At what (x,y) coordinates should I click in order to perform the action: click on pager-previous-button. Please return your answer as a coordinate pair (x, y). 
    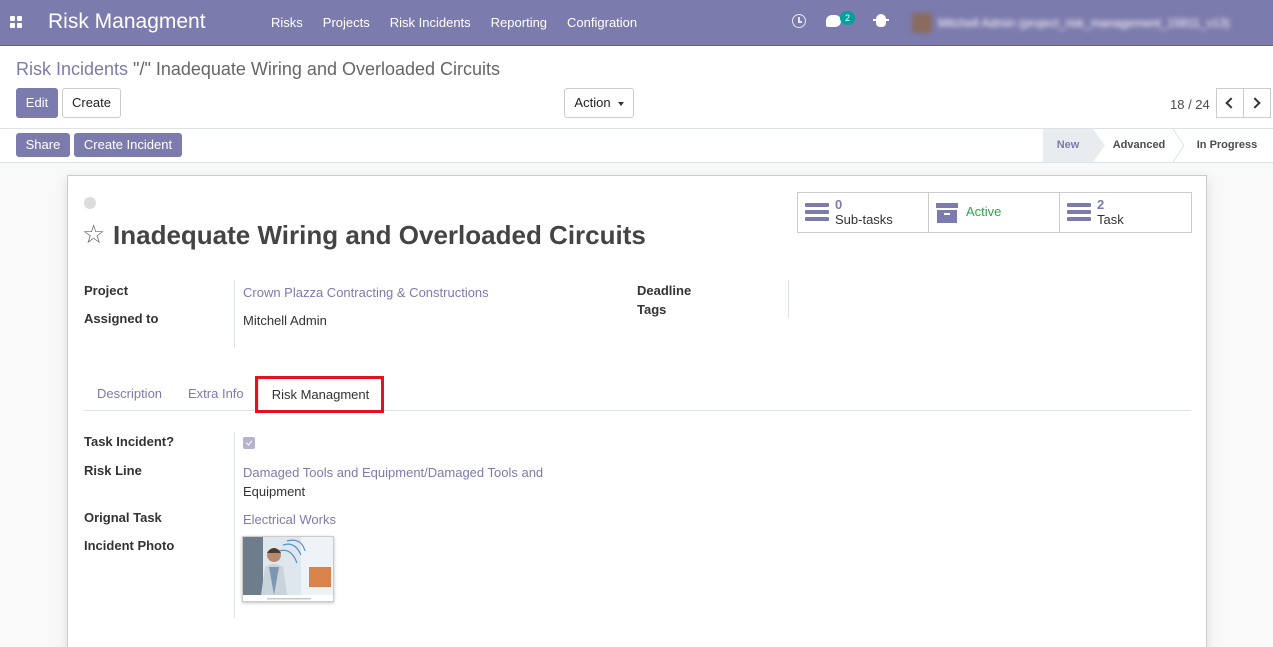
    Looking at the image, I should click on (1230, 103).